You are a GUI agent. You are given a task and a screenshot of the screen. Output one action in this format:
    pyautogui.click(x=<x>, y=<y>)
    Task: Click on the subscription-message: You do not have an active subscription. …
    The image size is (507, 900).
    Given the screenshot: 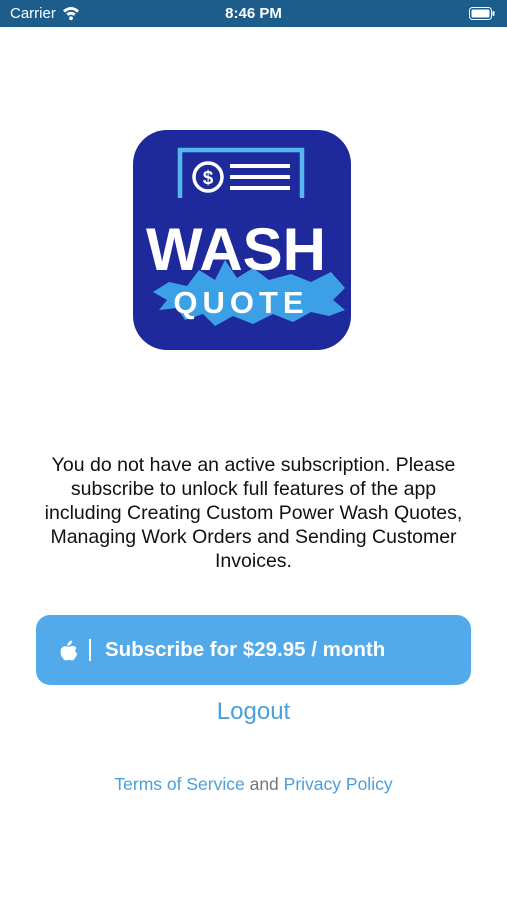 What is the action you would take?
    pyautogui.click(x=253, y=513)
    